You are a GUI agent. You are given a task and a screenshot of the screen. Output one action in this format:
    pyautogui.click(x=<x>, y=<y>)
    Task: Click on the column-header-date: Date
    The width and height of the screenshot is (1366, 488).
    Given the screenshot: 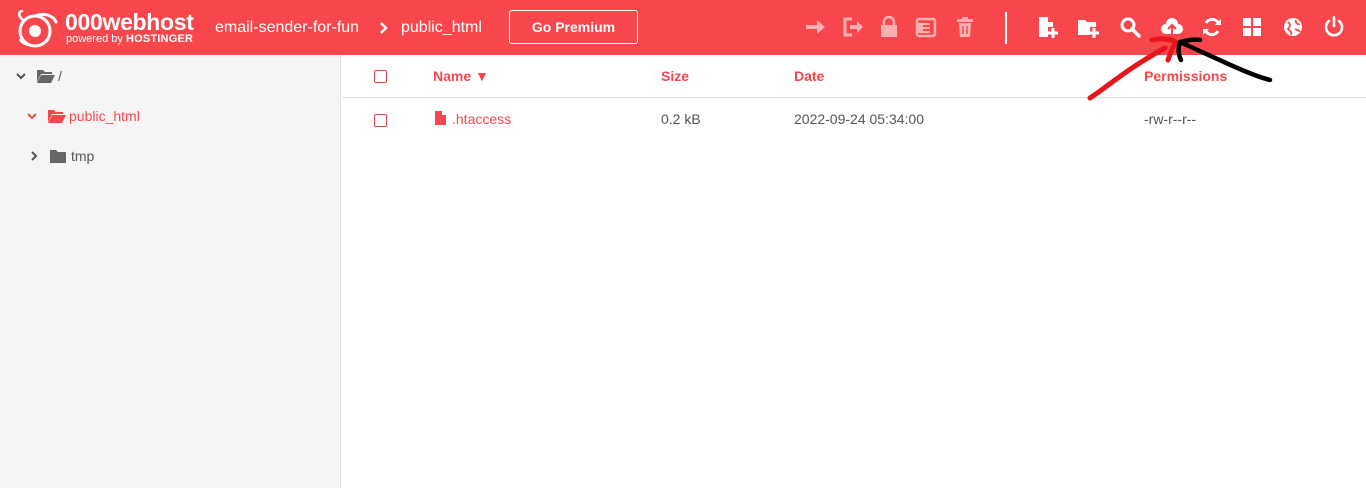 What is the action you would take?
    pyautogui.click(x=809, y=76)
    